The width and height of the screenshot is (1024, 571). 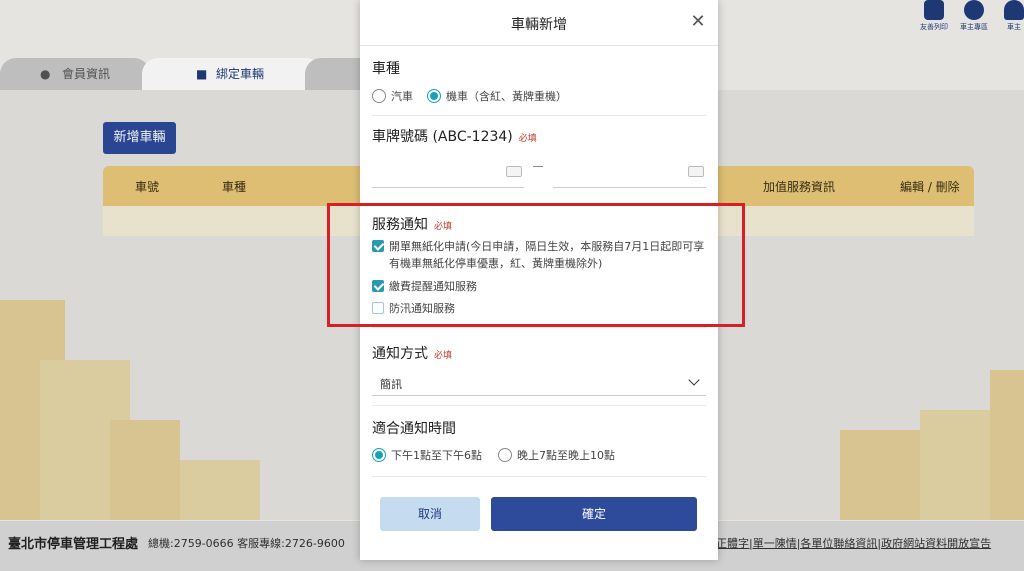 I want to click on cancel-button: 取消, so click(x=430, y=514).